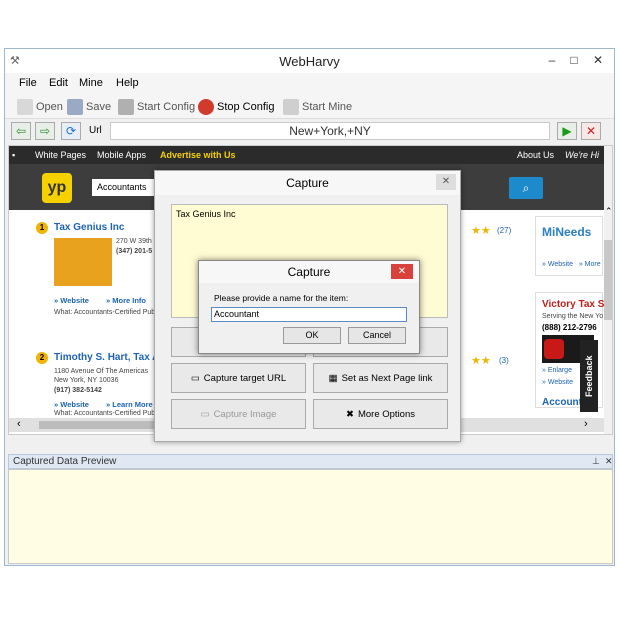 This screenshot has width=620, height=620. What do you see at coordinates (598, 60) in the screenshot?
I see `close-button: ✕` at bounding box center [598, 60].